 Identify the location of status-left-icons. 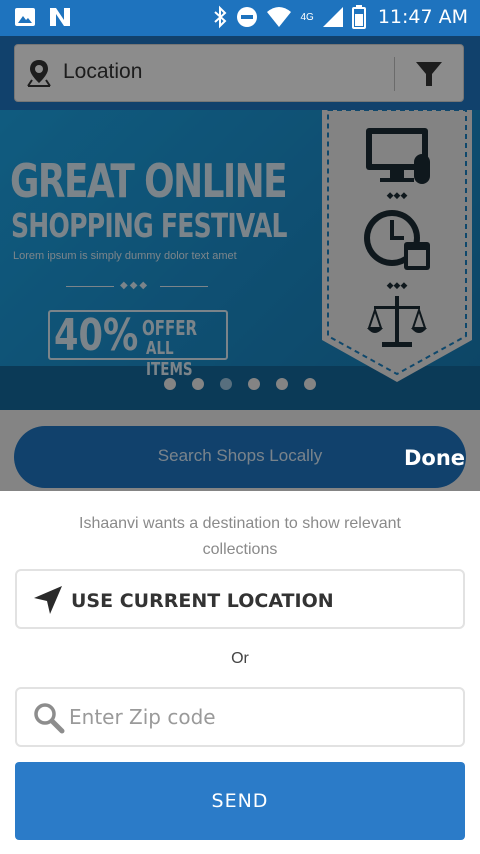
(43, 17).